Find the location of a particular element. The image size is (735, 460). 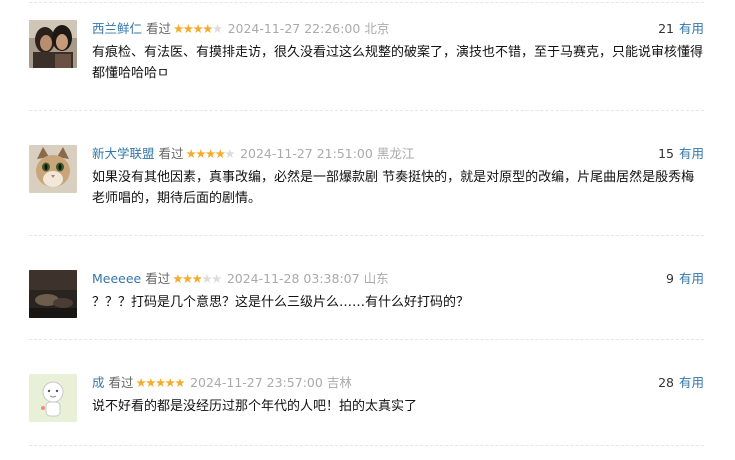

user-link: Meeeee is located at coordinates (116, 278).